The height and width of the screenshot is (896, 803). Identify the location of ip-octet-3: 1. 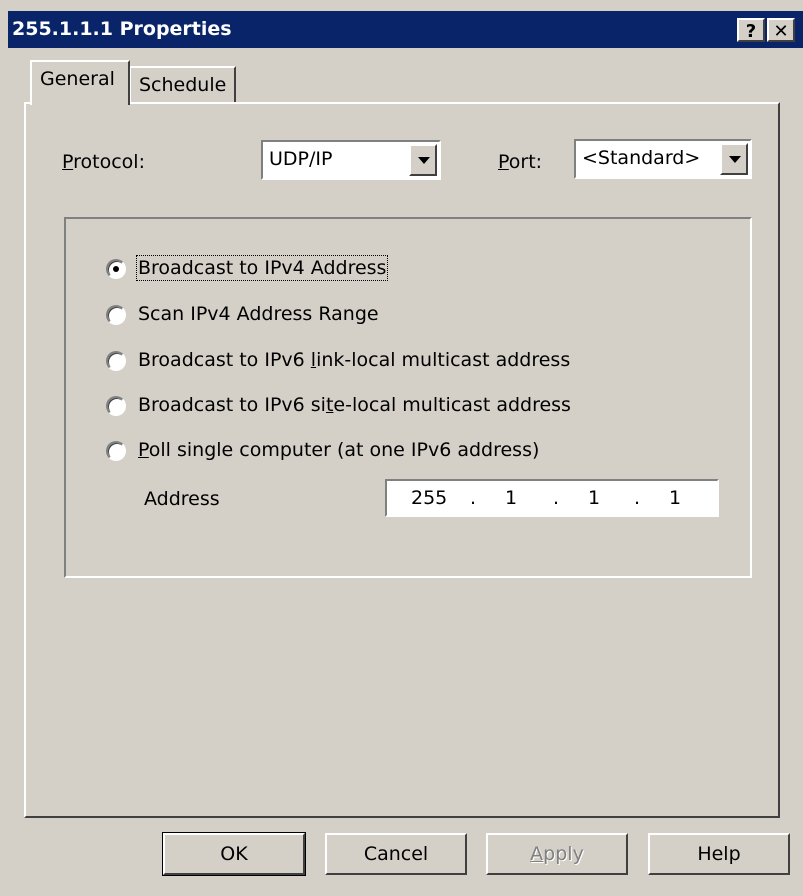
(594, 498).